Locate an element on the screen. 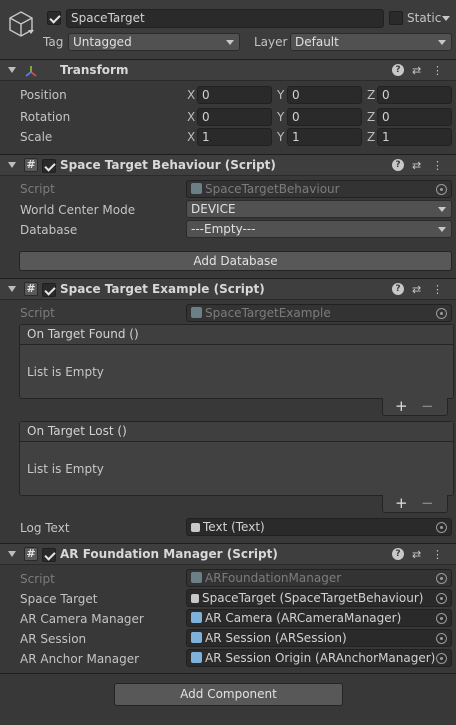 This screenshot has width=456, height=725. active-checkbox is located at coordinates (54, 18).